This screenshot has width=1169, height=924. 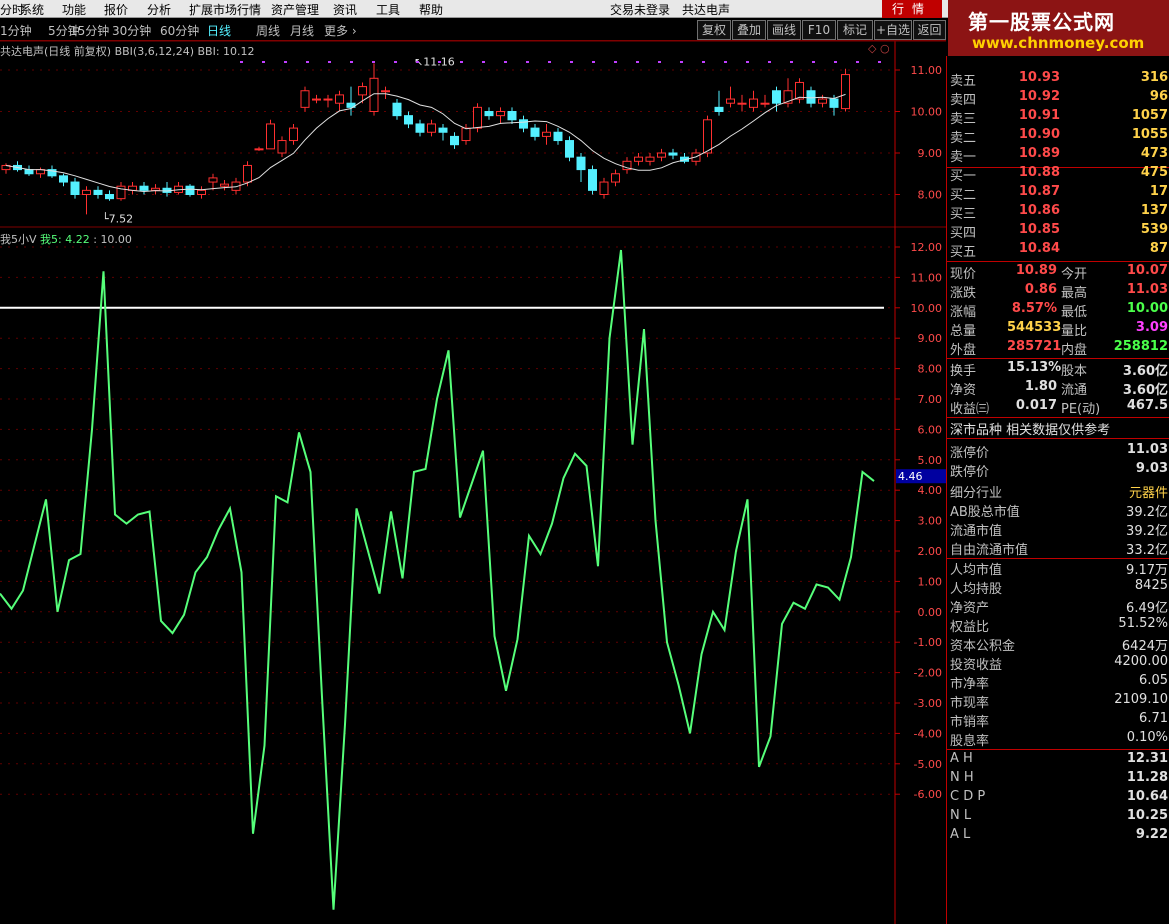 What do you see at coordinates (74, 9) in the screenshot?
I see `menu-function: 功能` at bounding box center [74, 9].